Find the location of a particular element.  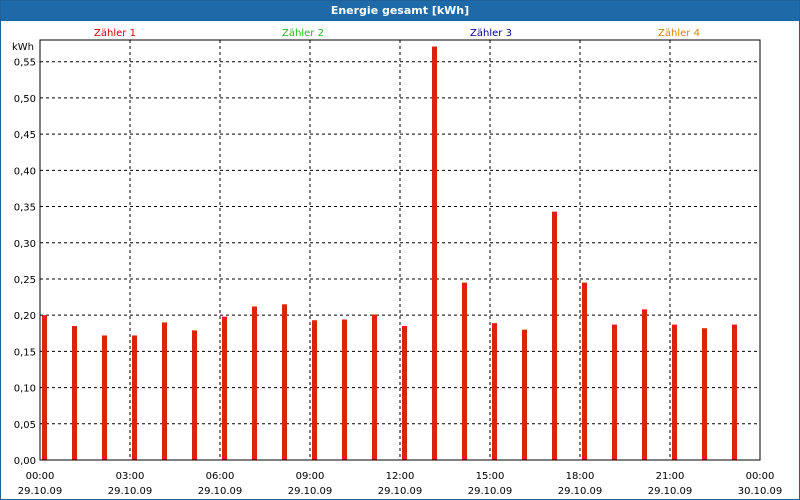

x-tick-time: 12:00 is located at coordinates (400, 476).